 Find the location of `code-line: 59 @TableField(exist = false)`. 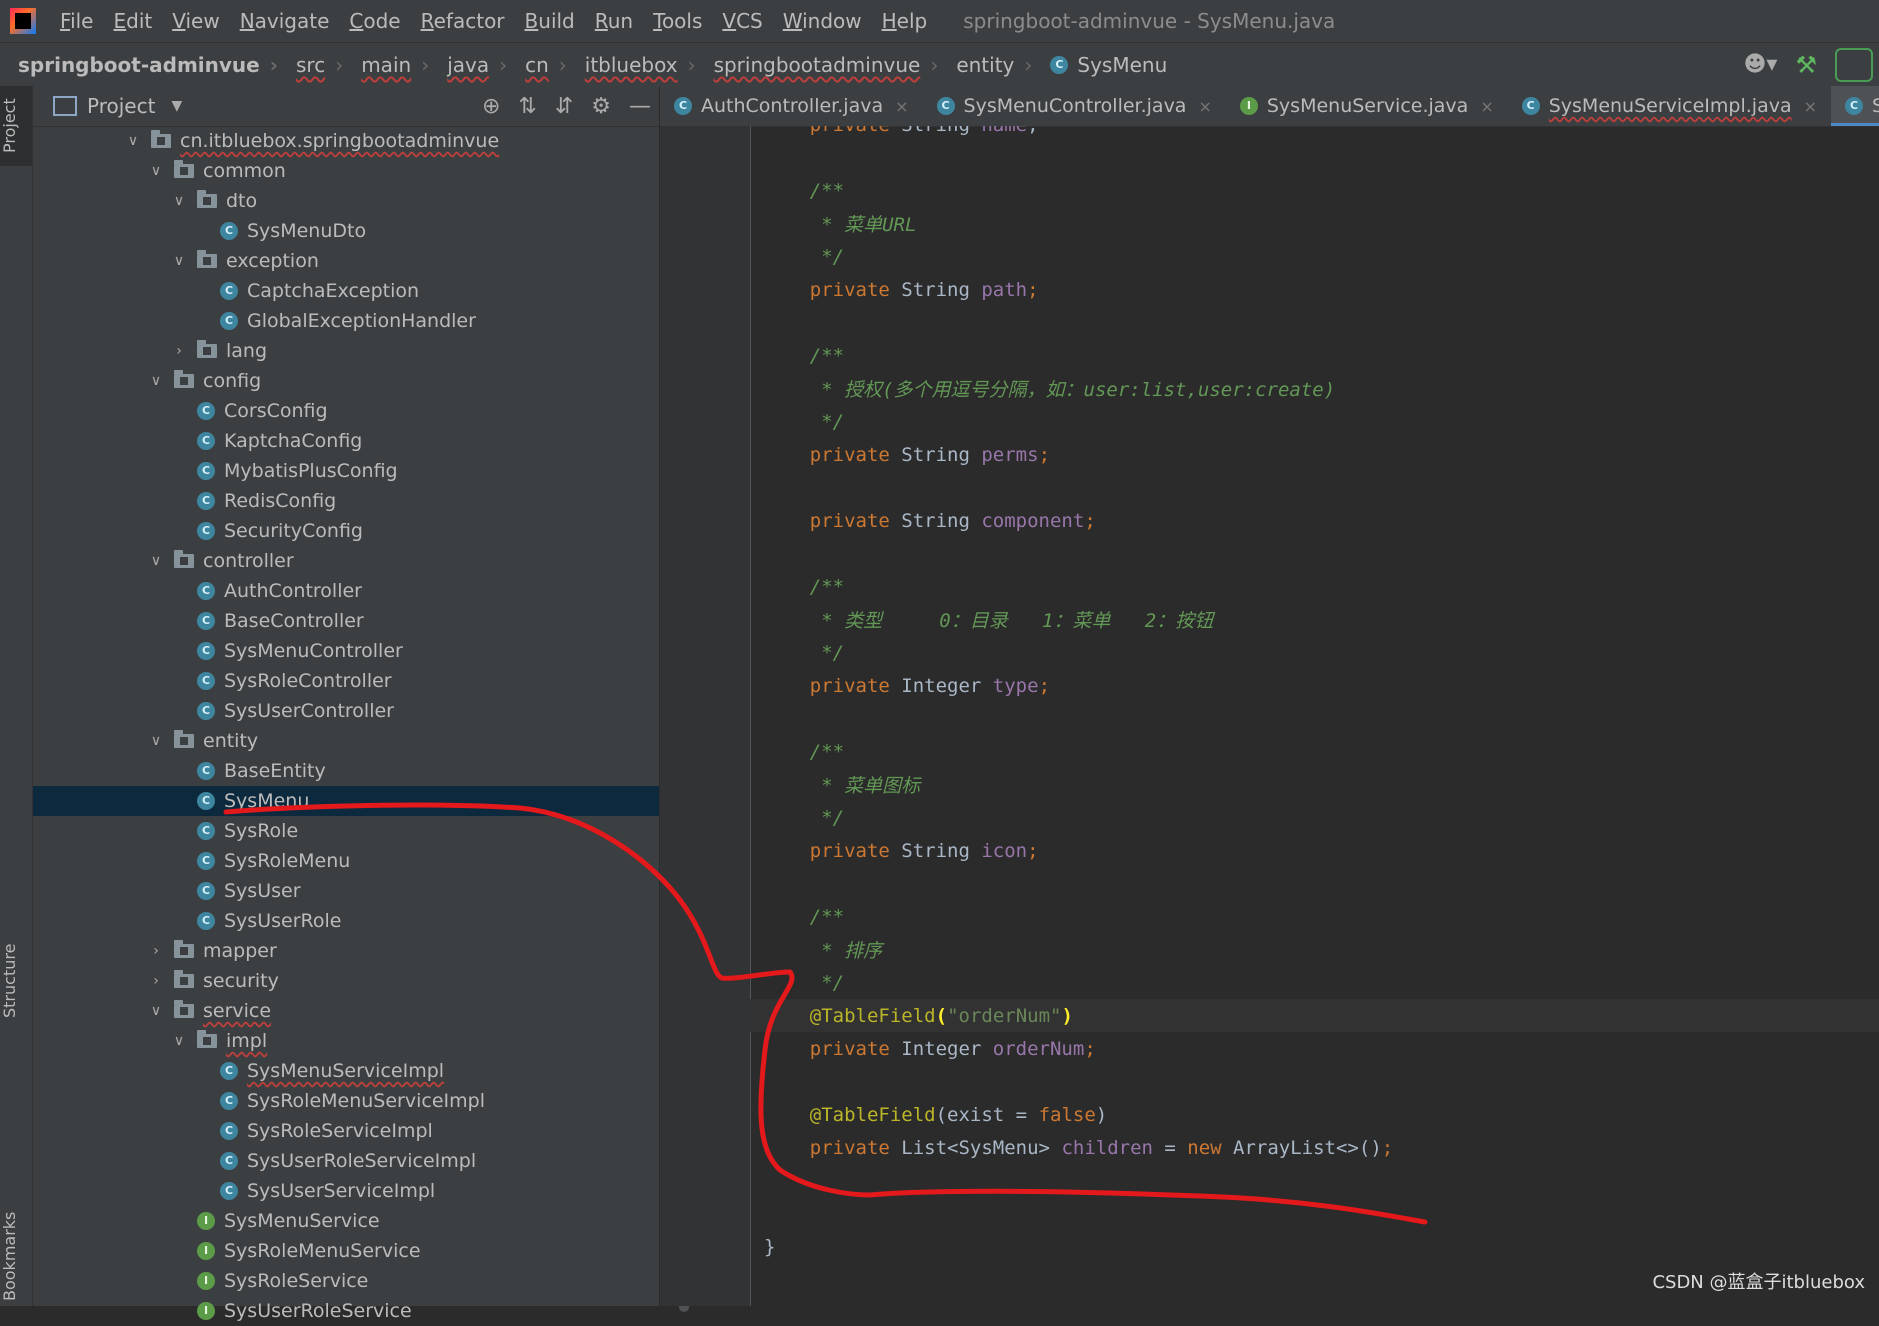

code-line: 59 @TableField(exist = false) is located at coordinates (1314, 1114).